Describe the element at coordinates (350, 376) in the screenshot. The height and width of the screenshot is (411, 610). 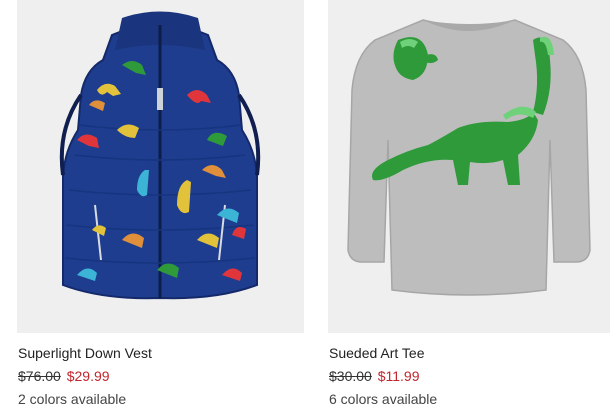
I see `original-price: $30.00` at that location.